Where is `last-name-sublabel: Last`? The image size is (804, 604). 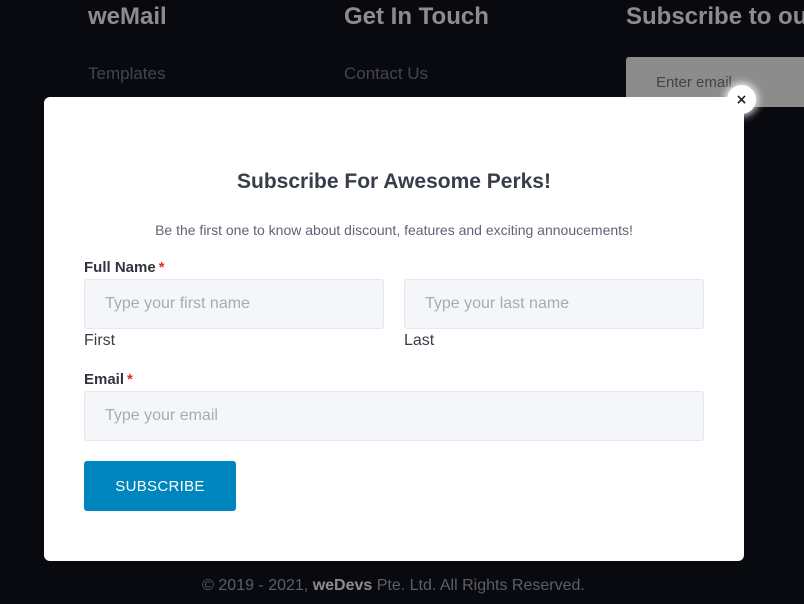
last-name-sublabel: Last is located at coordinates (419, 340).